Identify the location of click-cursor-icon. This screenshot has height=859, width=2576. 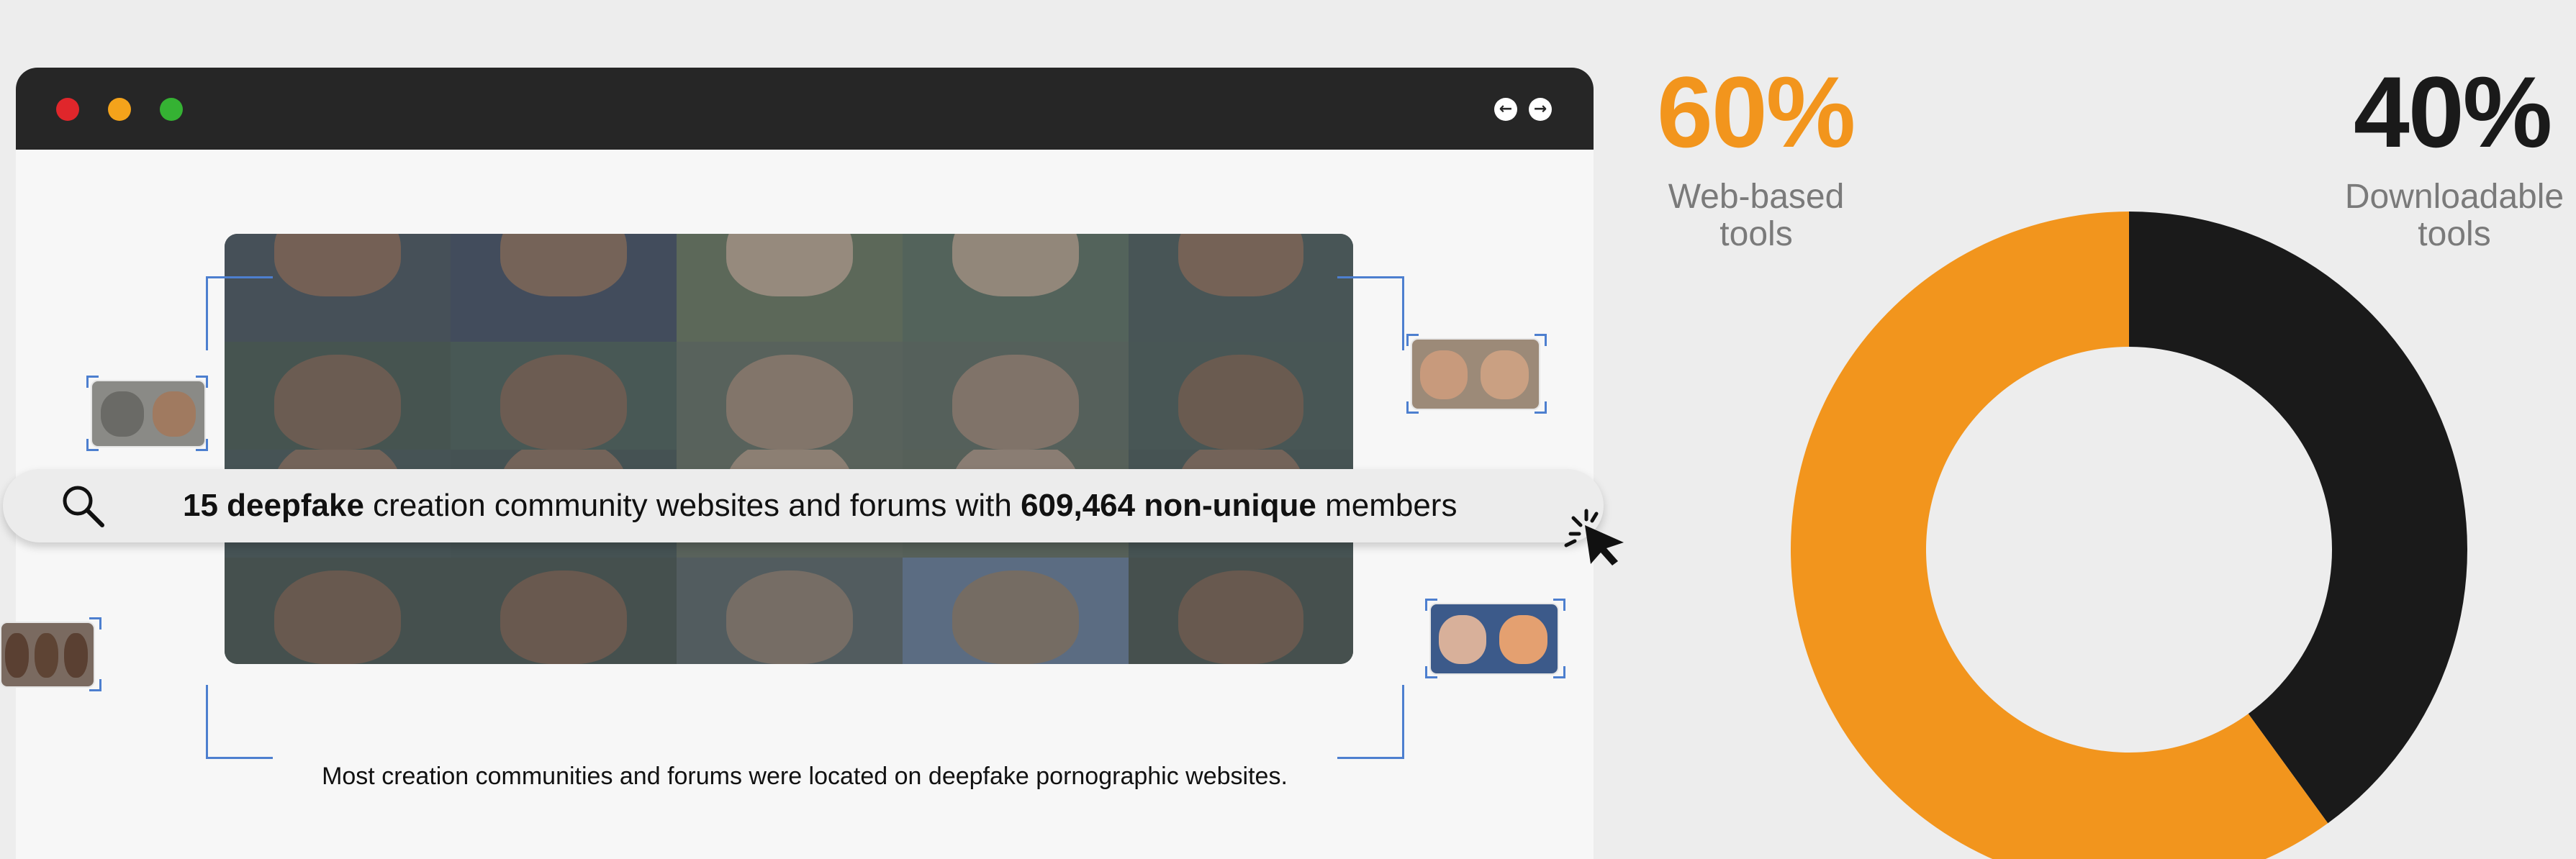
(1594, 536).